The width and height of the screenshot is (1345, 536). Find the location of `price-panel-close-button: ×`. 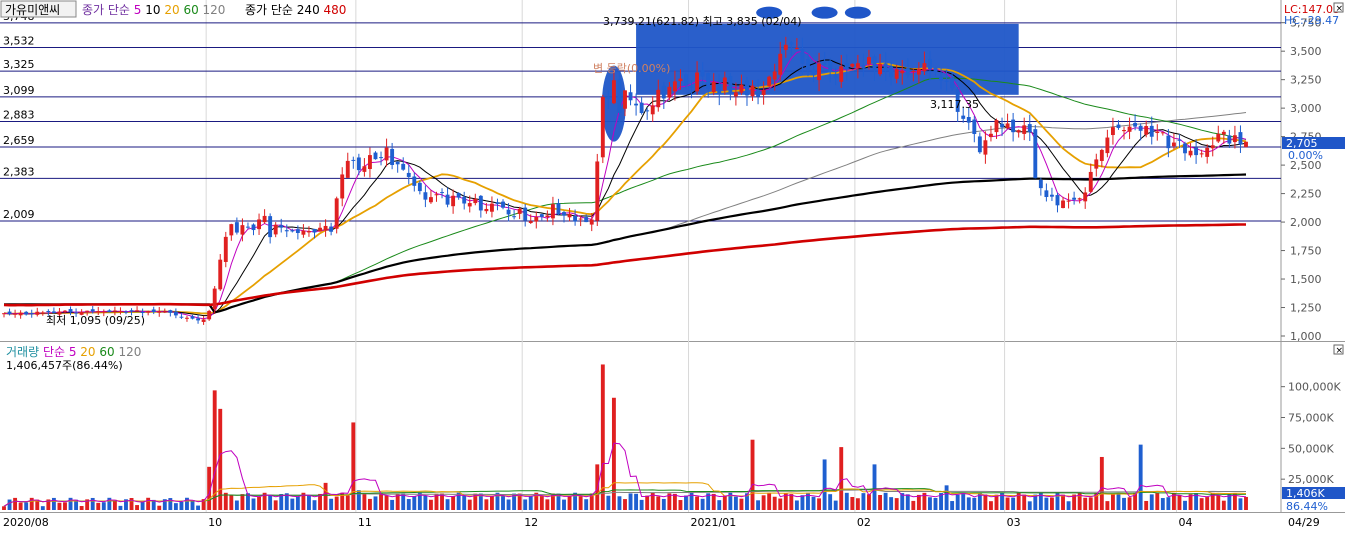

price-panel-close-button: × is located at coordinates (1338, 8).